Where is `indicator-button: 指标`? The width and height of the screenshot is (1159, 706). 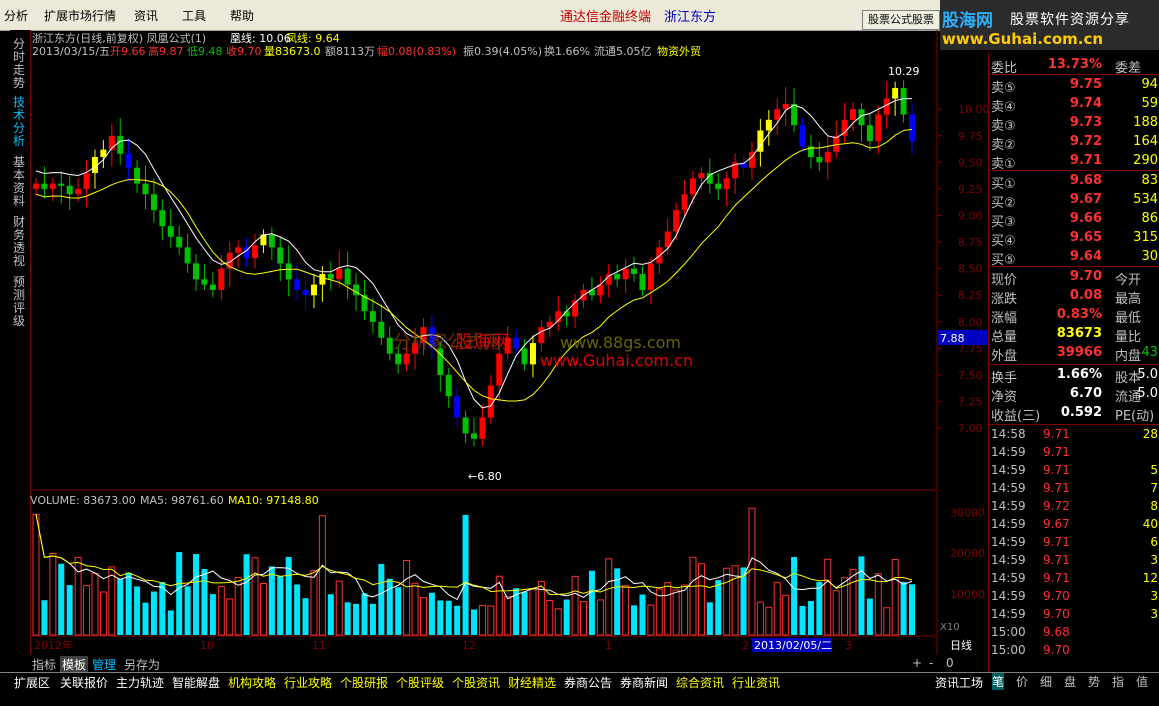
indicator-button: 指标 is located at coordinates (44, 664).